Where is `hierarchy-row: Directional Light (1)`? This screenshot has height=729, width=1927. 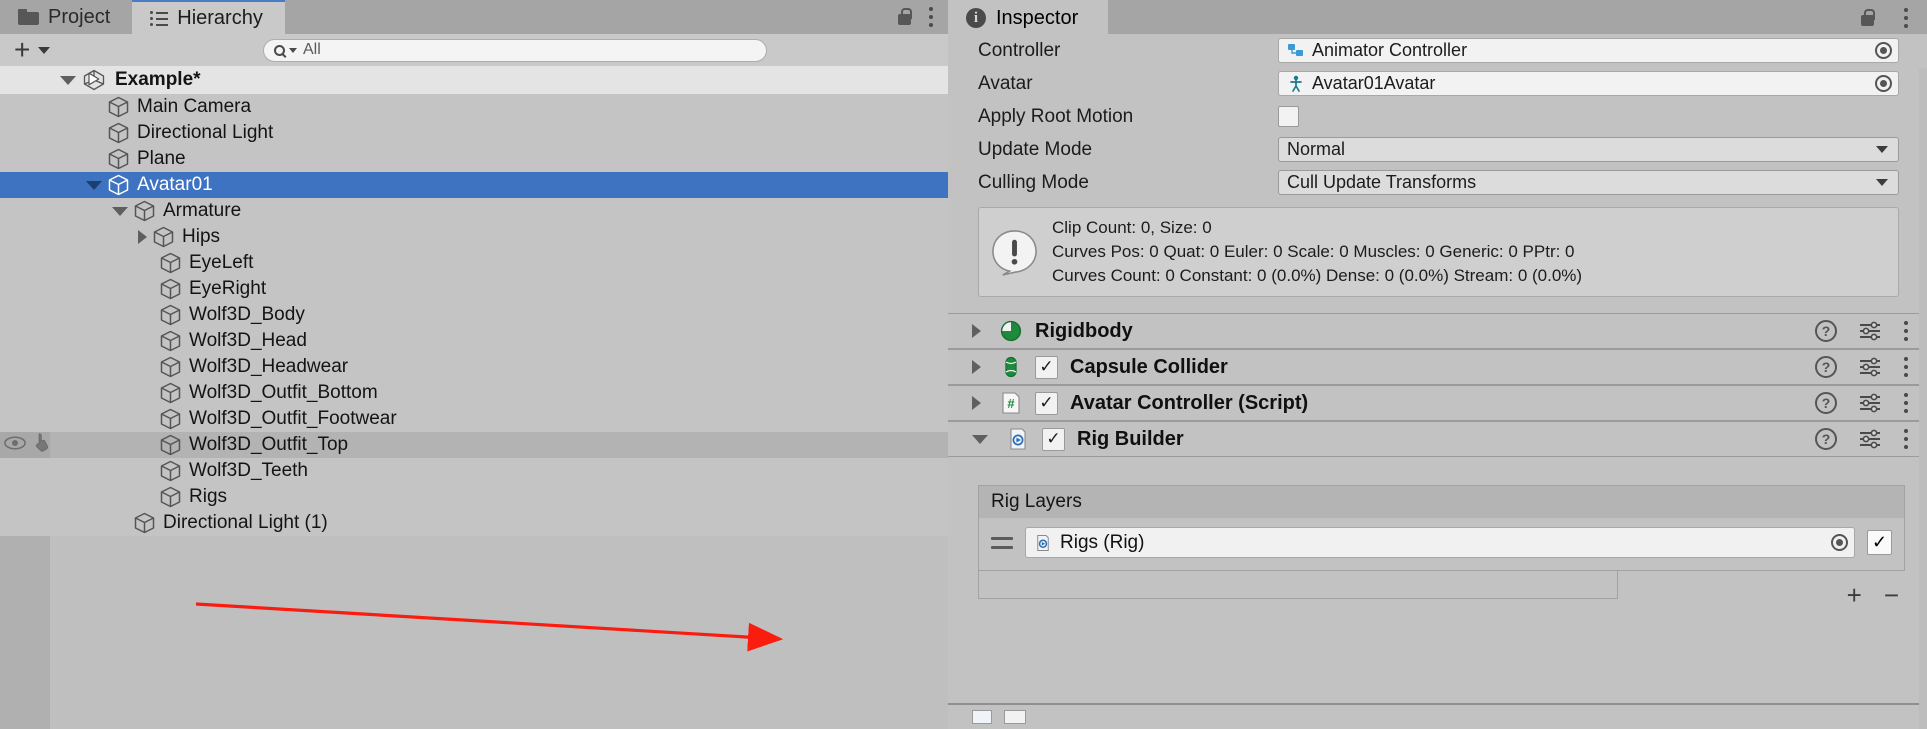 hierarchy-row: Directional Light (1) is located at coordinates (474, 523).